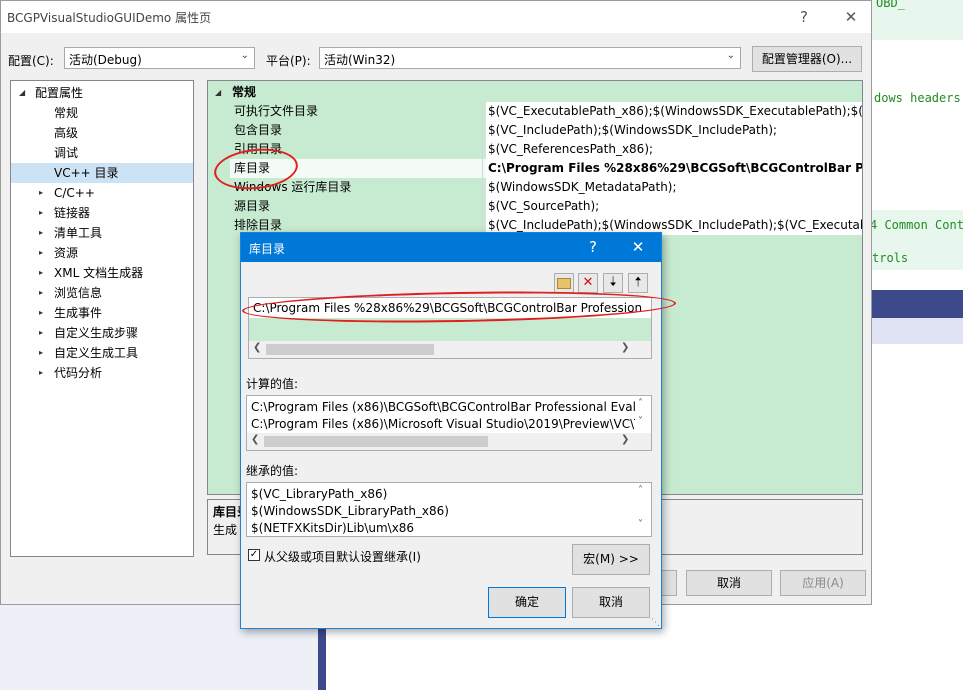 The image size is (963, 690). I want to click on grid-category: ◢ 常规, so click(535, 92).